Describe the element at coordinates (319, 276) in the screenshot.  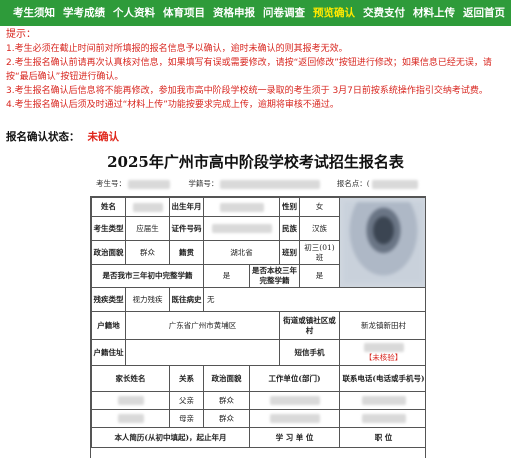
I see `complete-school-value: 是` at that location.